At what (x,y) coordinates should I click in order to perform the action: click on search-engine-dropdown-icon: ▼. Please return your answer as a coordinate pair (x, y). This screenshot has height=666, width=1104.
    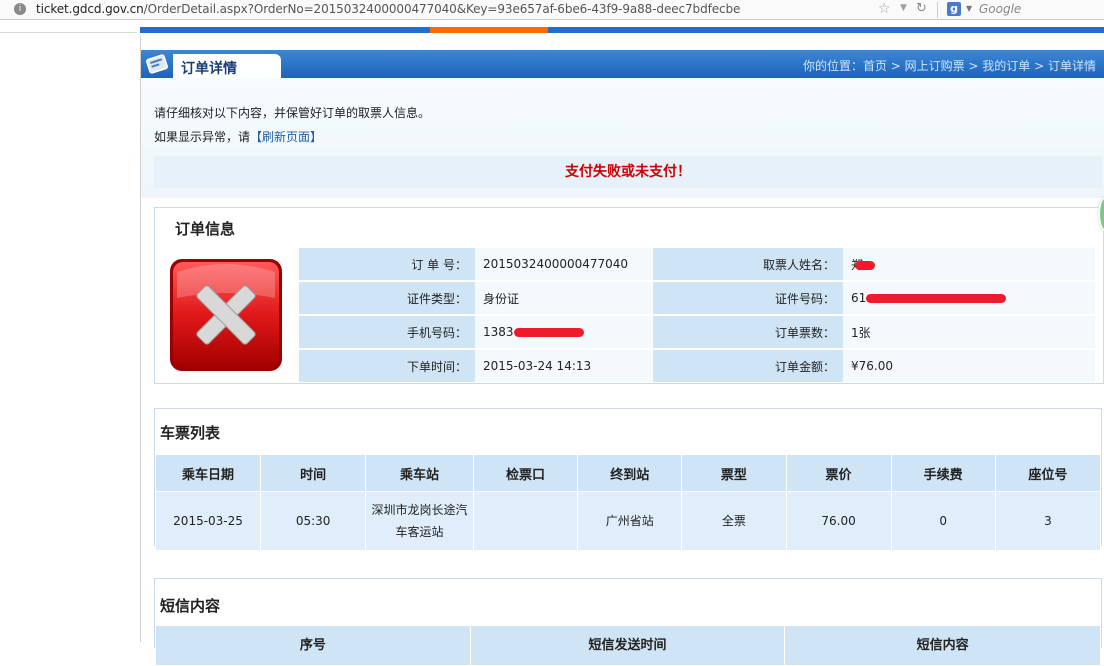
    Looking at the image, I should click on (969, 8).